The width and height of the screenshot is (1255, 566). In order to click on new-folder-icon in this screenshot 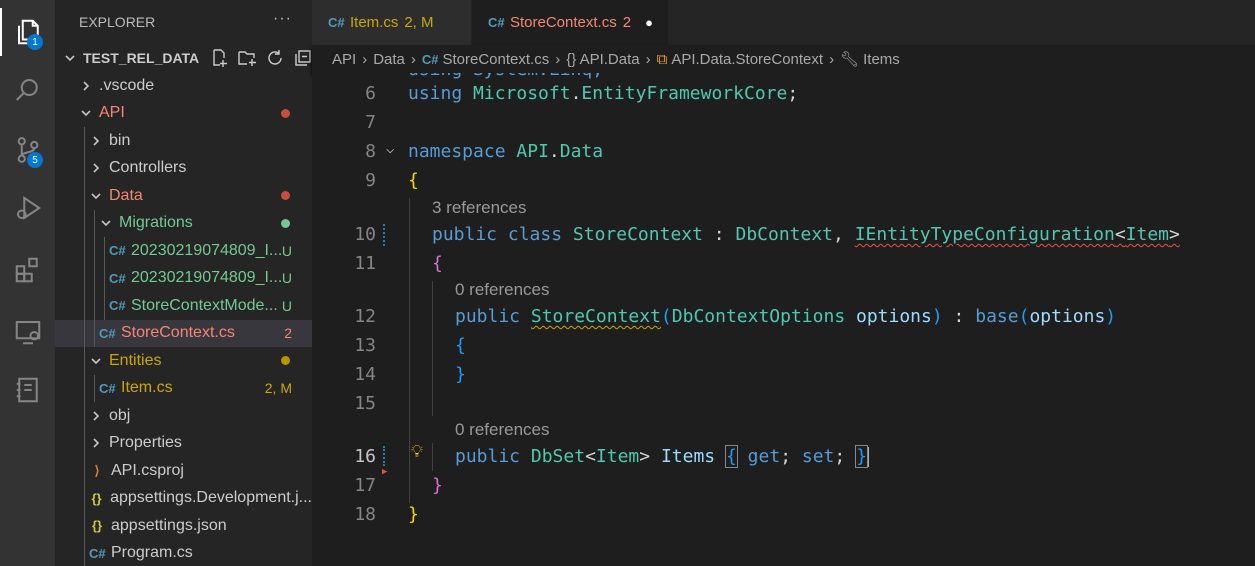, I will do `click(247, 58)`.